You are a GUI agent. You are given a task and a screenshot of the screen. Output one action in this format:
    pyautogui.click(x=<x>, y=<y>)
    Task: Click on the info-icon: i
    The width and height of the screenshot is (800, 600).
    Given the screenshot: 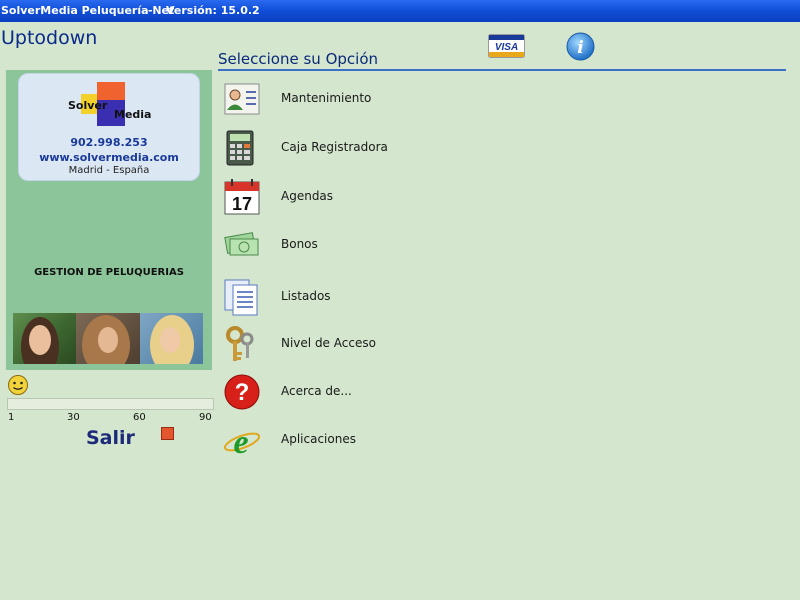 What is the action you would take?
    pyautogui.click(x=580, y=46)
    